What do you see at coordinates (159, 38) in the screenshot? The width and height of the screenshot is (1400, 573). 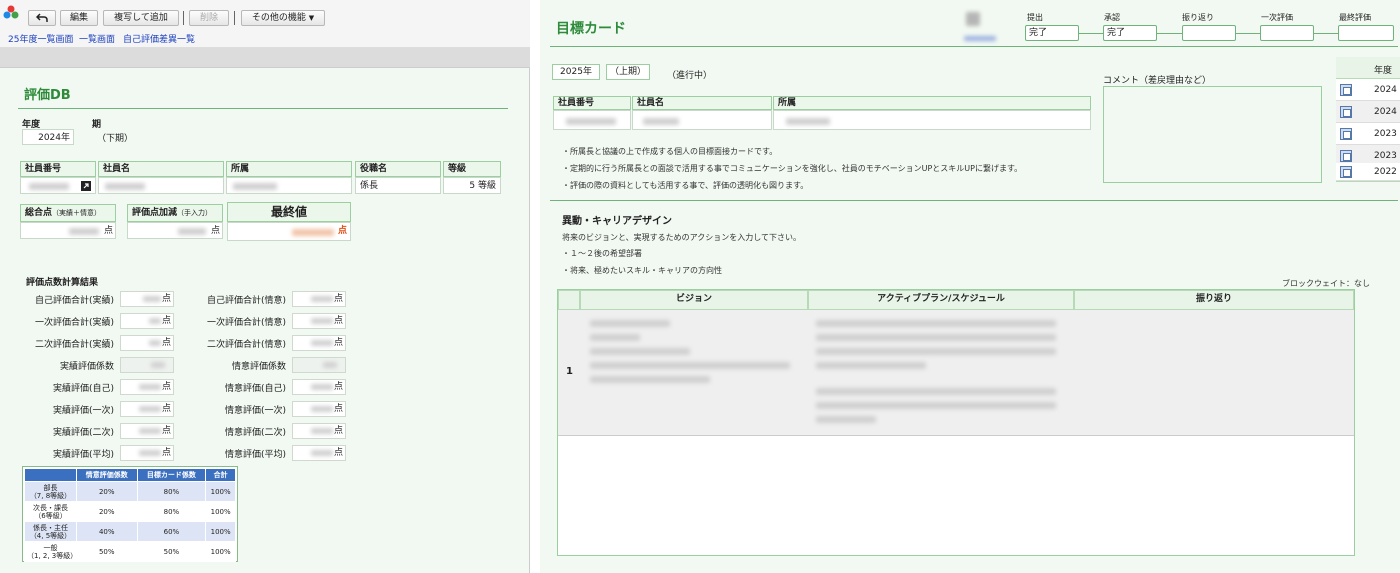 I see `link-self-eval-diff: 自己評価差異一覧` at bounding box center [159, 38].